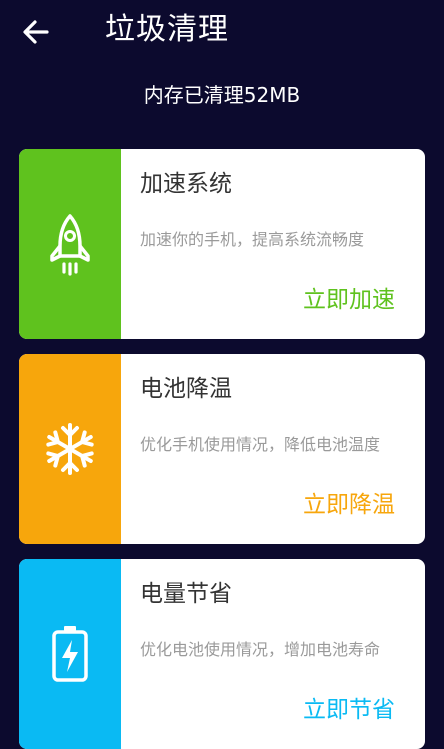  I want to click on speed-up-icon-pane, so click(70, 244).